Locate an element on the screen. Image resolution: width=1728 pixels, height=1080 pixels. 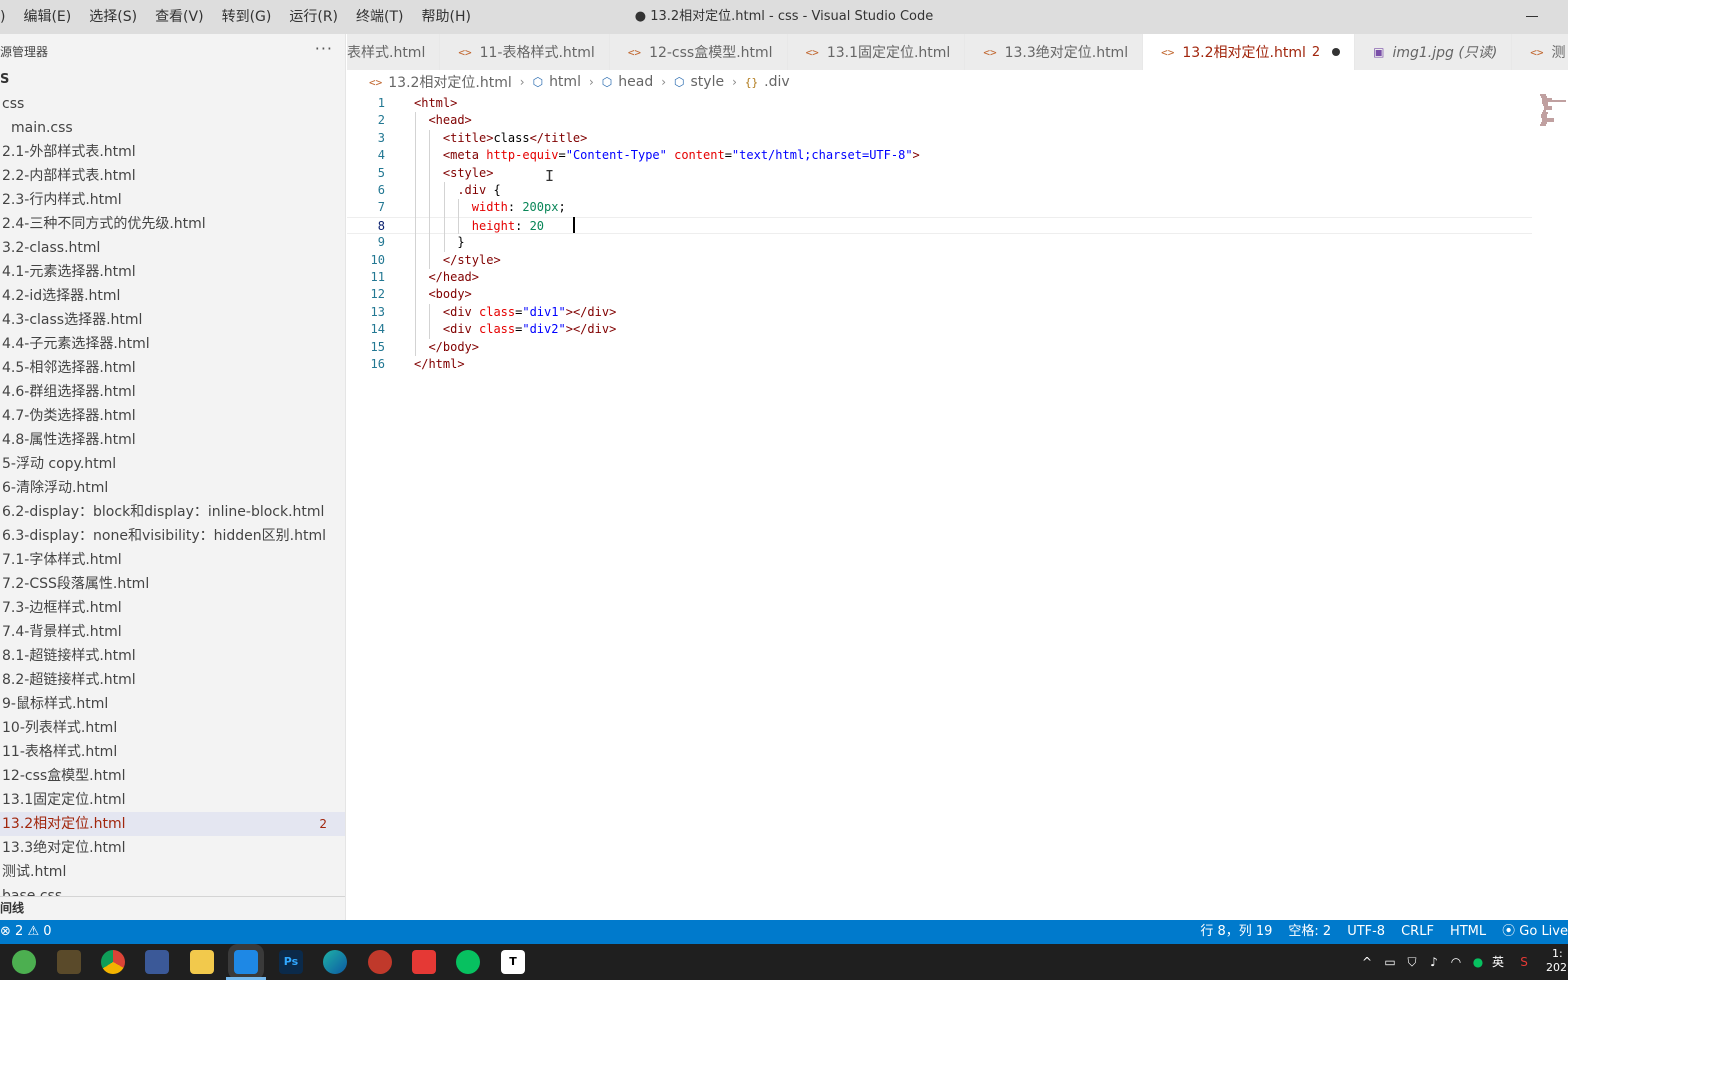
tree-item: 13.3绝对定位.html is located at coordinates (172, 848).